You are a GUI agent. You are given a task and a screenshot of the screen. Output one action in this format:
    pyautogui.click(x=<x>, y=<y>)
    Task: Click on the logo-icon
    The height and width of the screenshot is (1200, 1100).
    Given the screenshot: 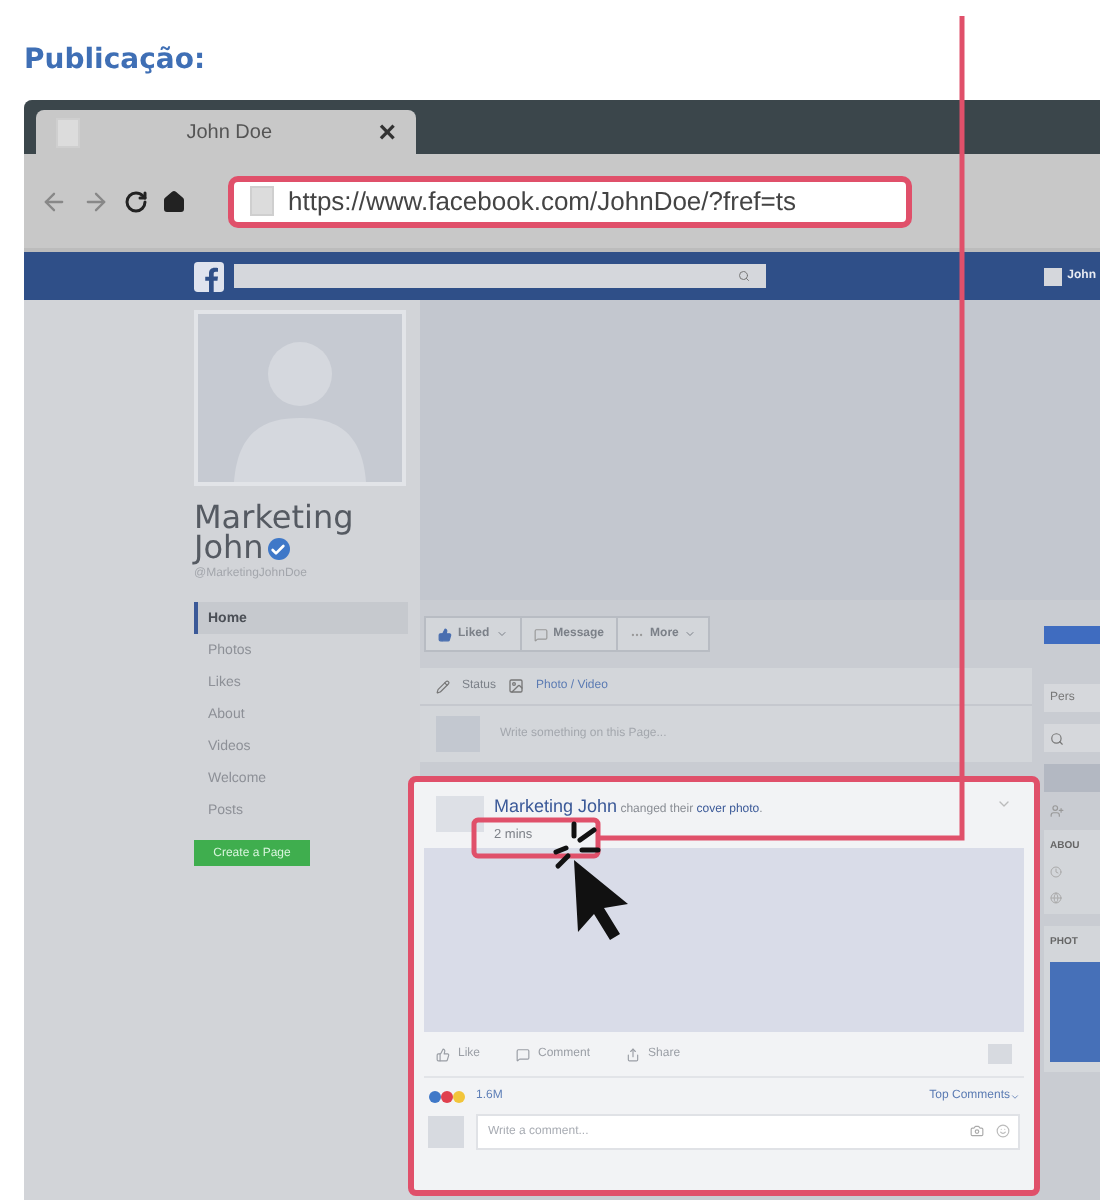 What is the action you would take?
    pyautogui.click(x=209, y=276)
    